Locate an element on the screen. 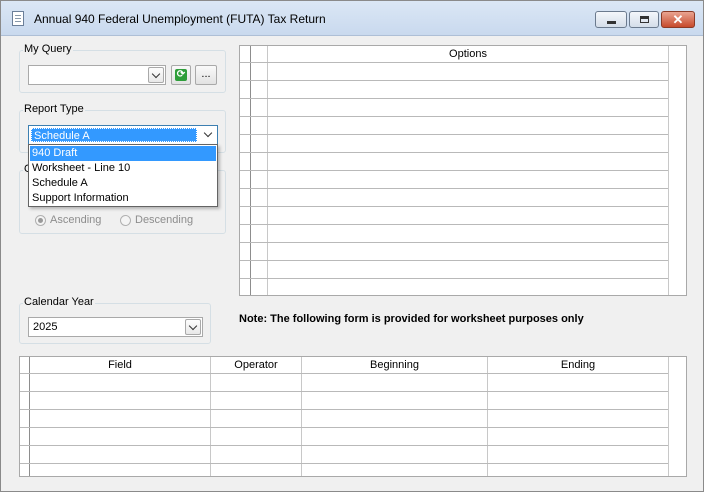  ascending-label: Ascending is located at coordinates (76, 220).